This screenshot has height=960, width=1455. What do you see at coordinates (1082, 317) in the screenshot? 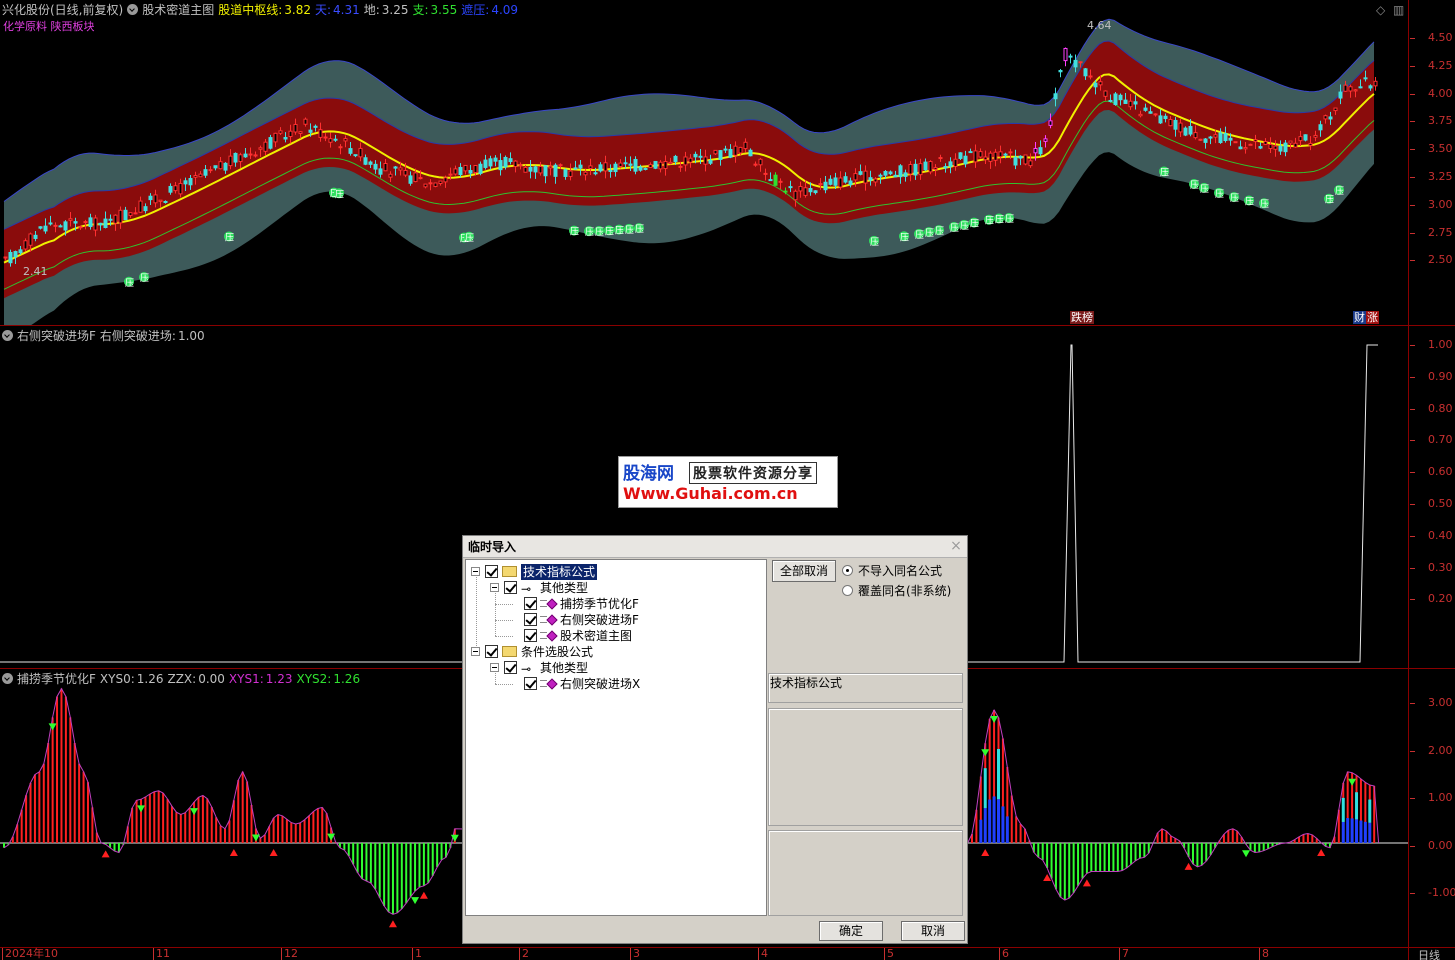
I see `tag-die-bang: 跌榜` at bounding box center [1082, 317].